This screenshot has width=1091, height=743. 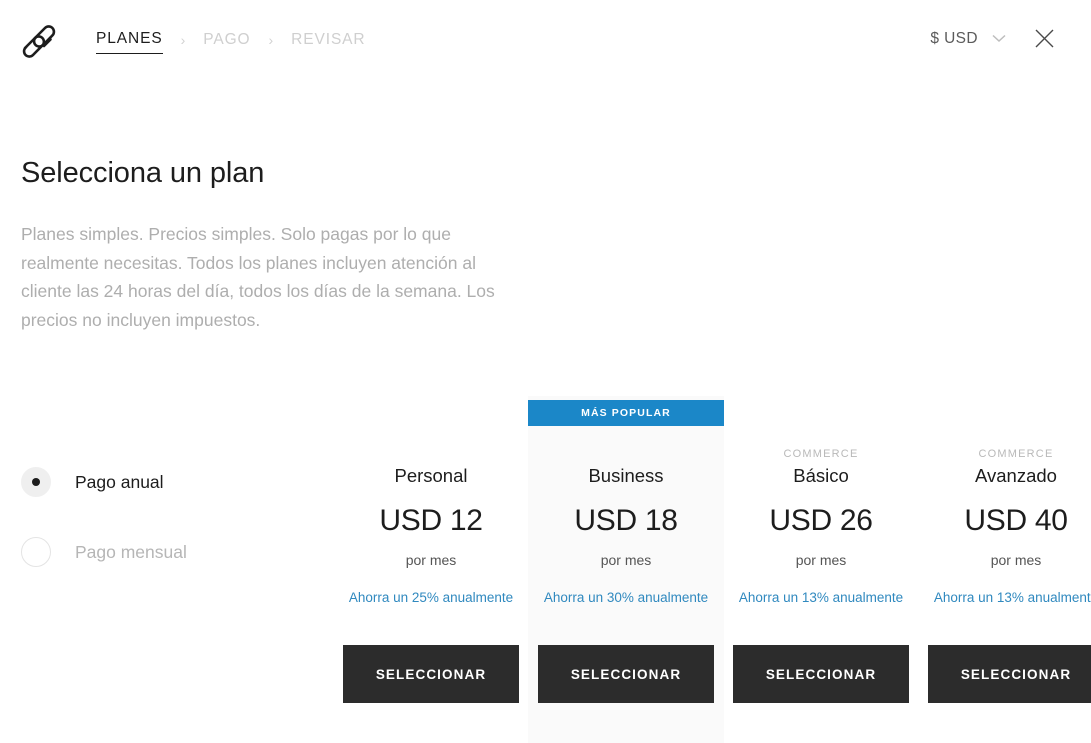 I want to click on most-popular-badge: MÁS POPULAR, so click(x=626, y=413).